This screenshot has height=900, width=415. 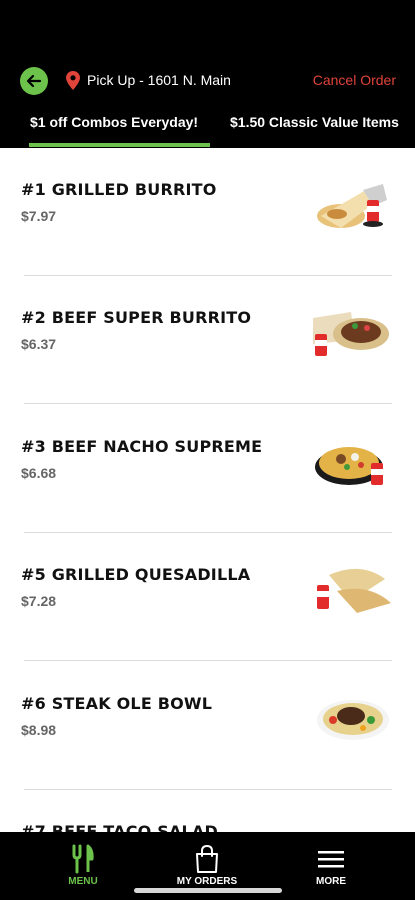 I want to click on steak-bowl-image, so click(x=353, y=720).